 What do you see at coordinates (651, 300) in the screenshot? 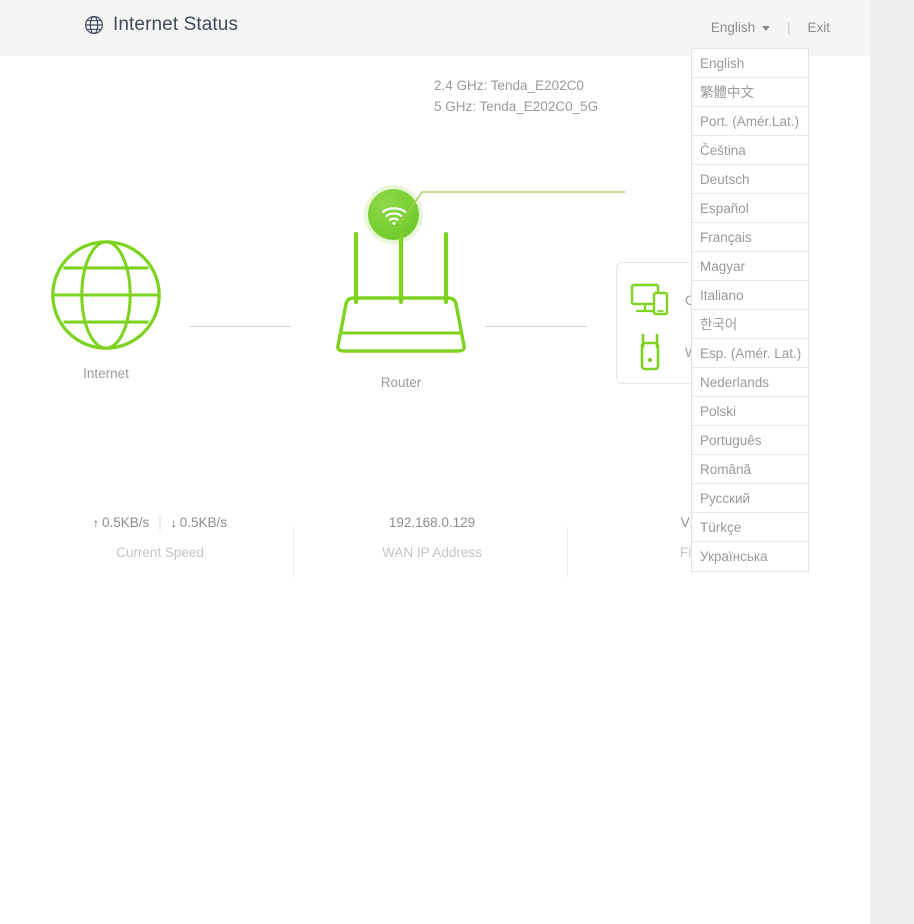
I see `monitor-phone-icon` at bounding box center [651, 300].